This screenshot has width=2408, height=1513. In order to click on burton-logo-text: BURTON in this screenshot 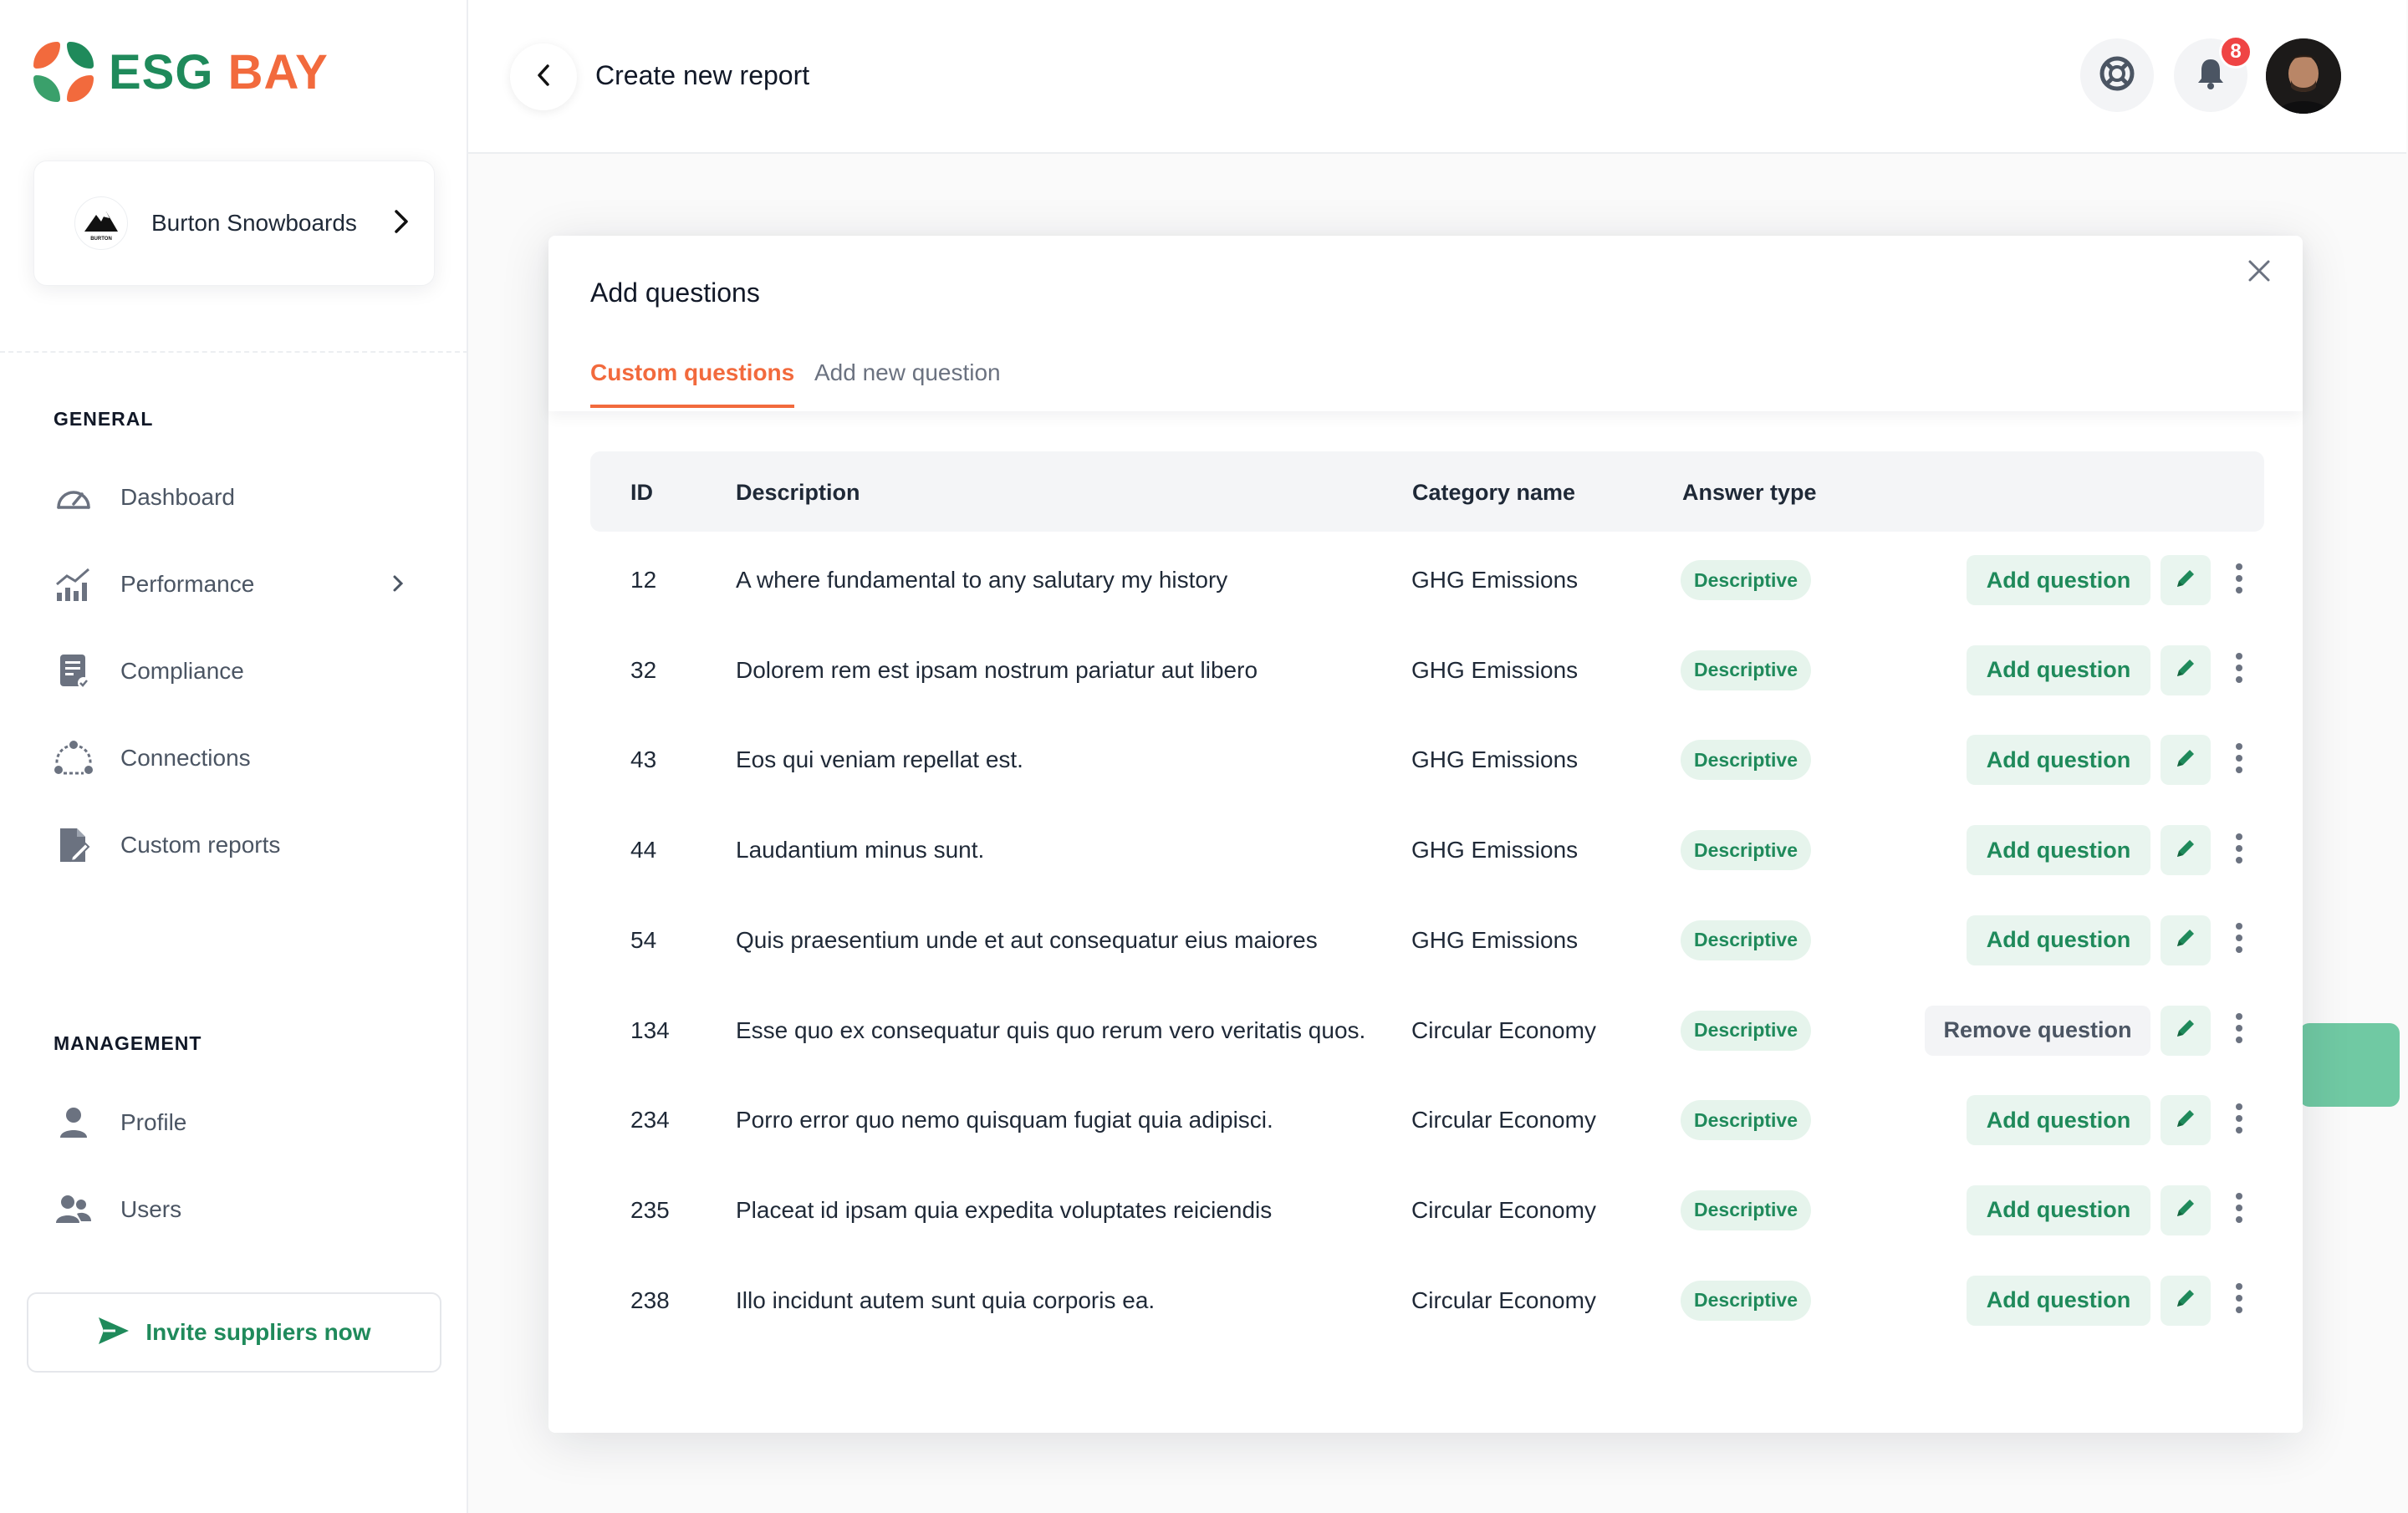, I will do `click(101, 239)`.